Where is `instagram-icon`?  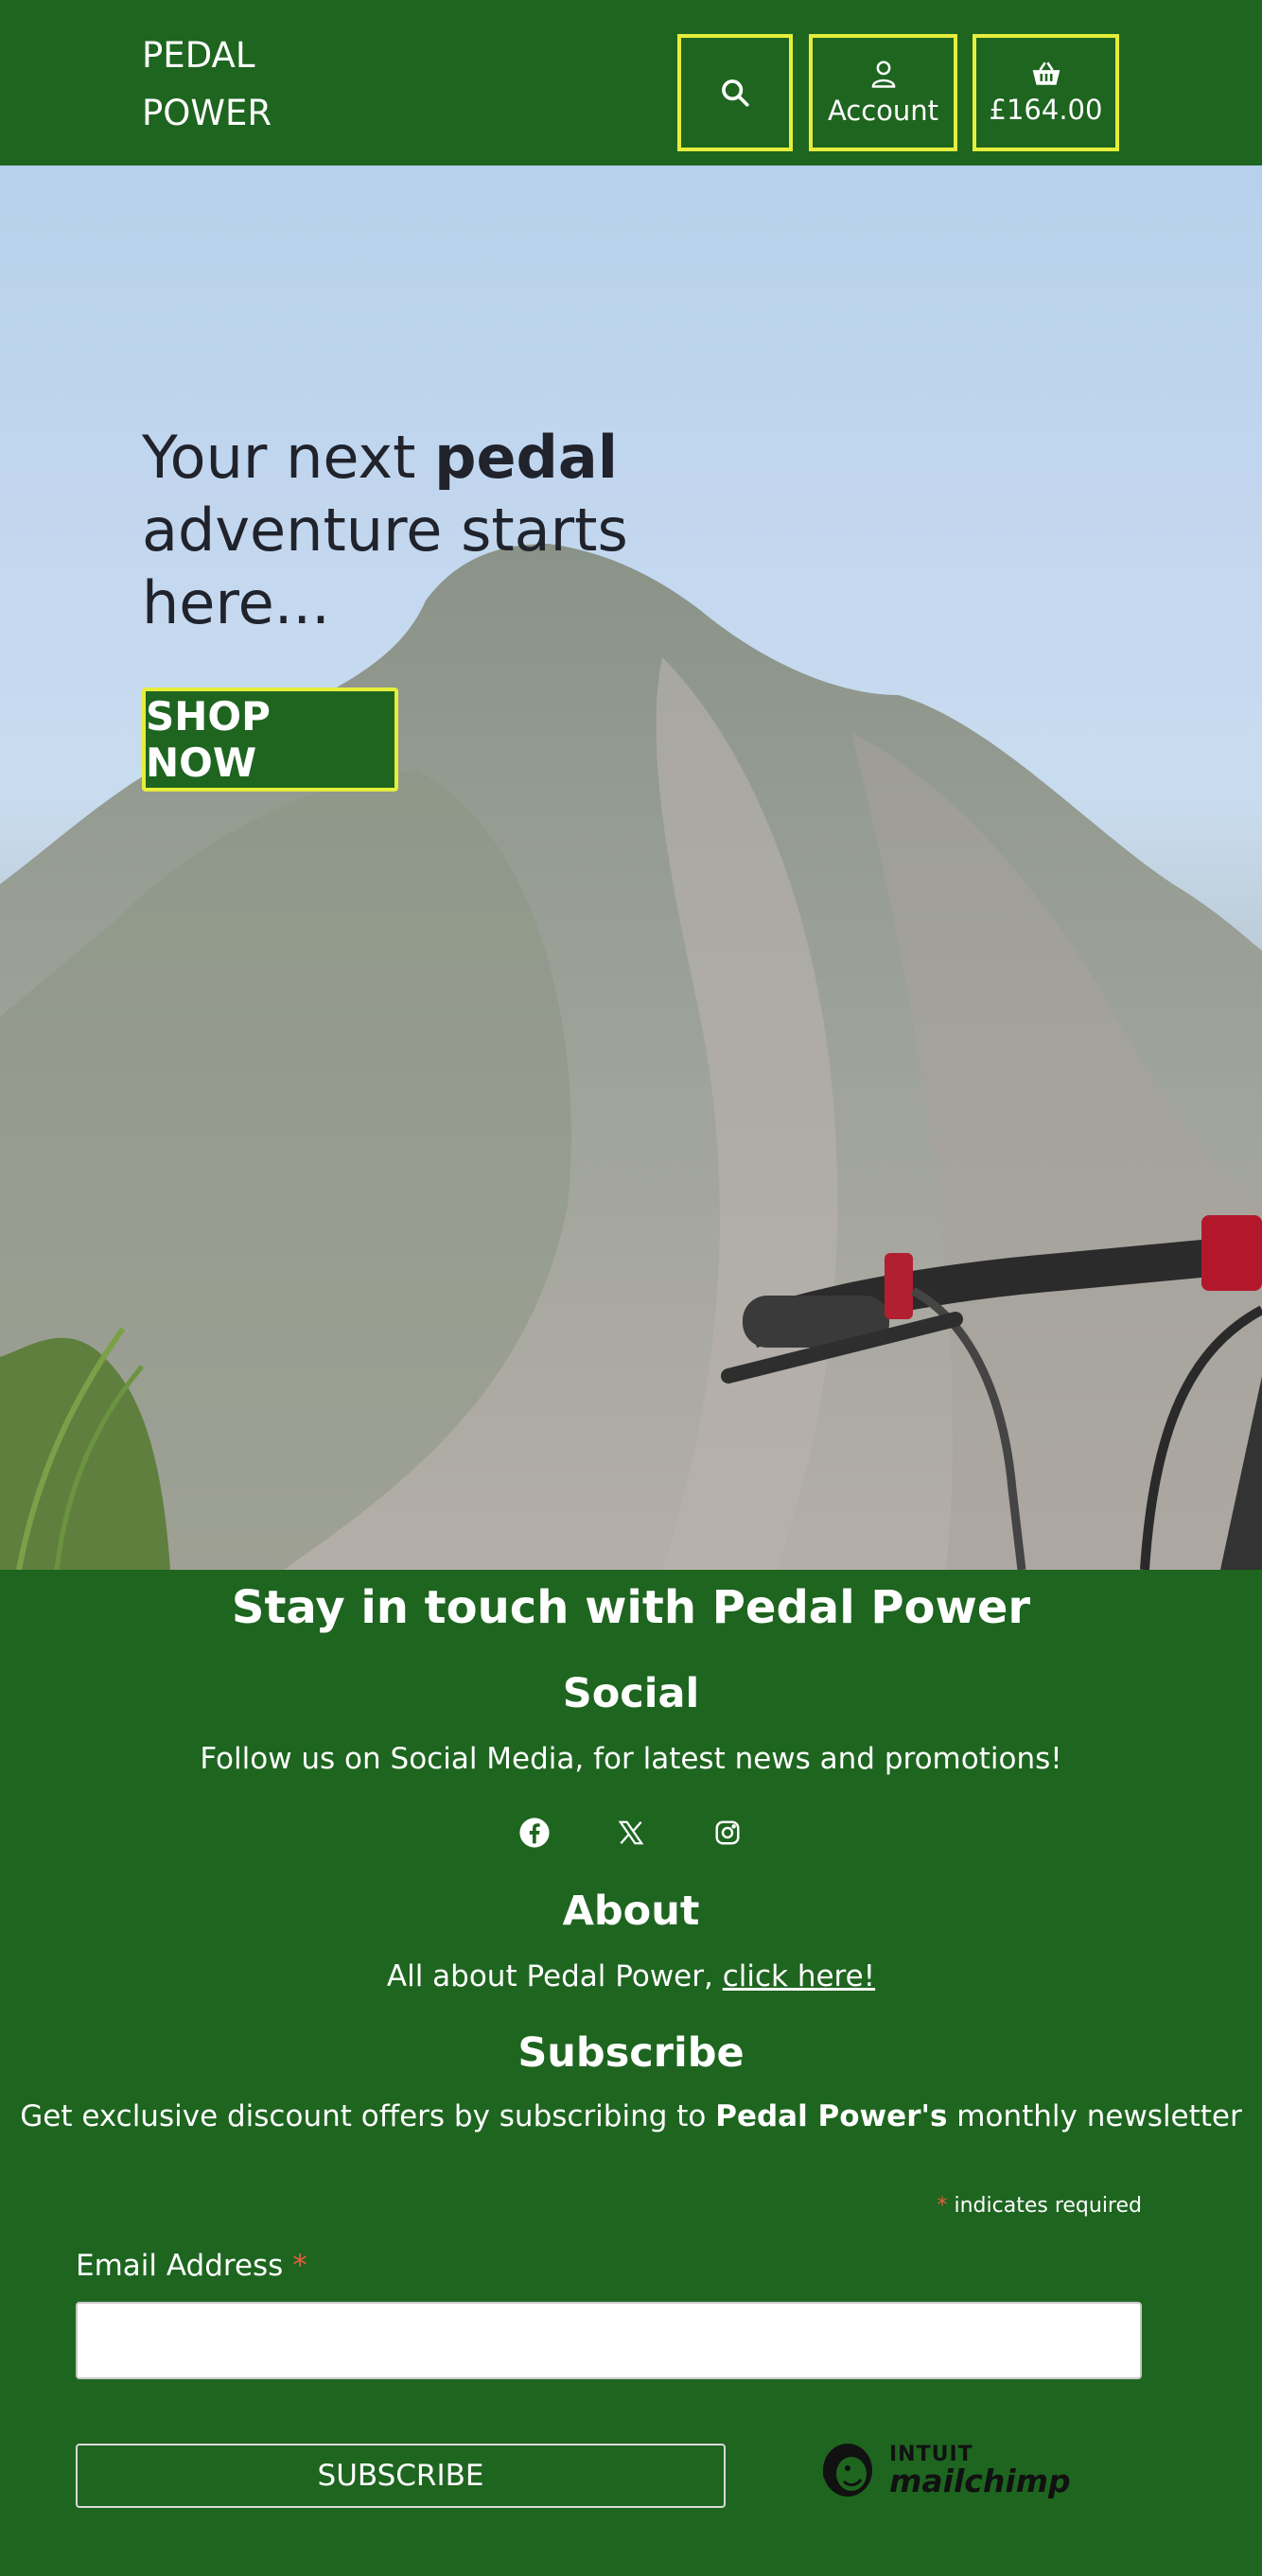 instagram-icon is located at coordinates (727, 1833).